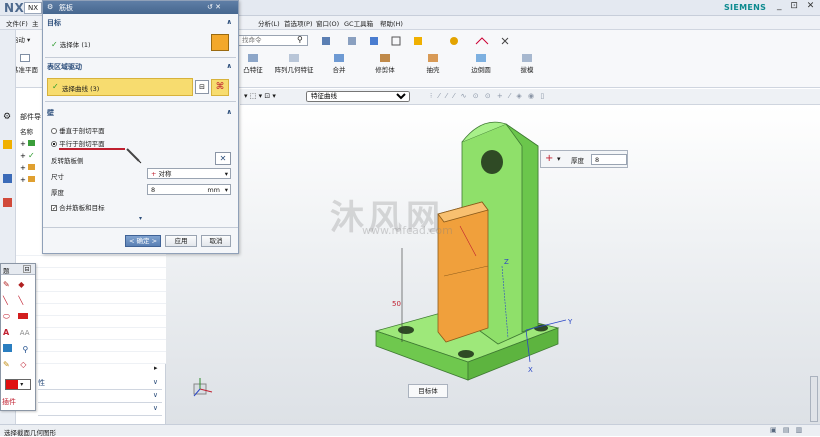  Describe the element at coordinates (21, 284) in the screenshot. I see `eraser-icon: ◆` at that location.